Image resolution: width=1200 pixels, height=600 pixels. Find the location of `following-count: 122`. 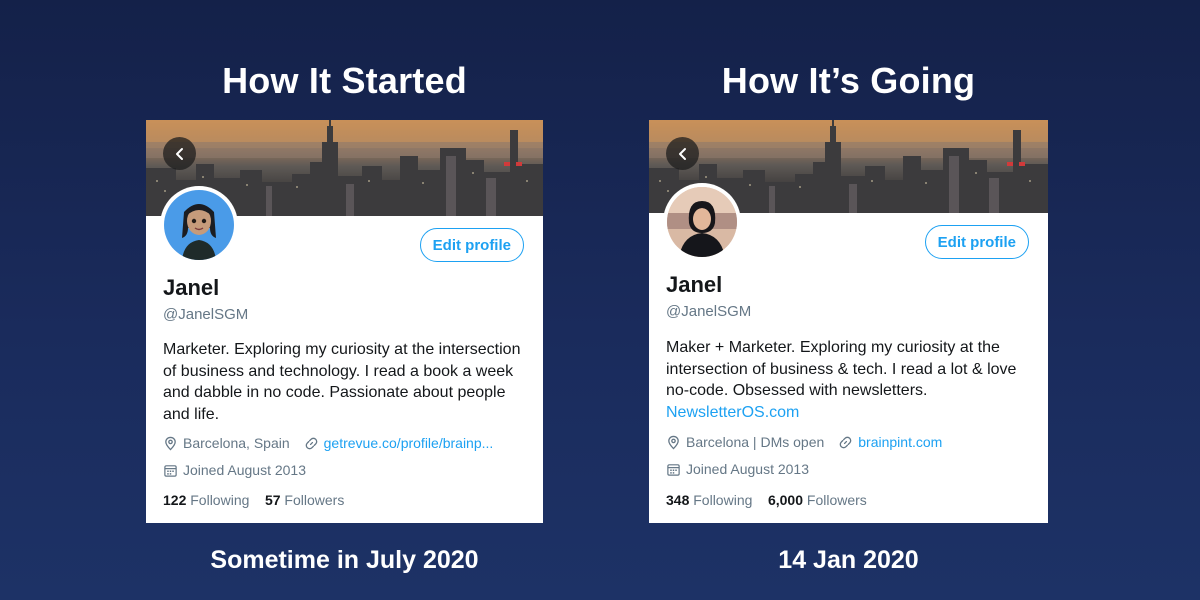

following-count: 122 is located at coordinates (175, 500).